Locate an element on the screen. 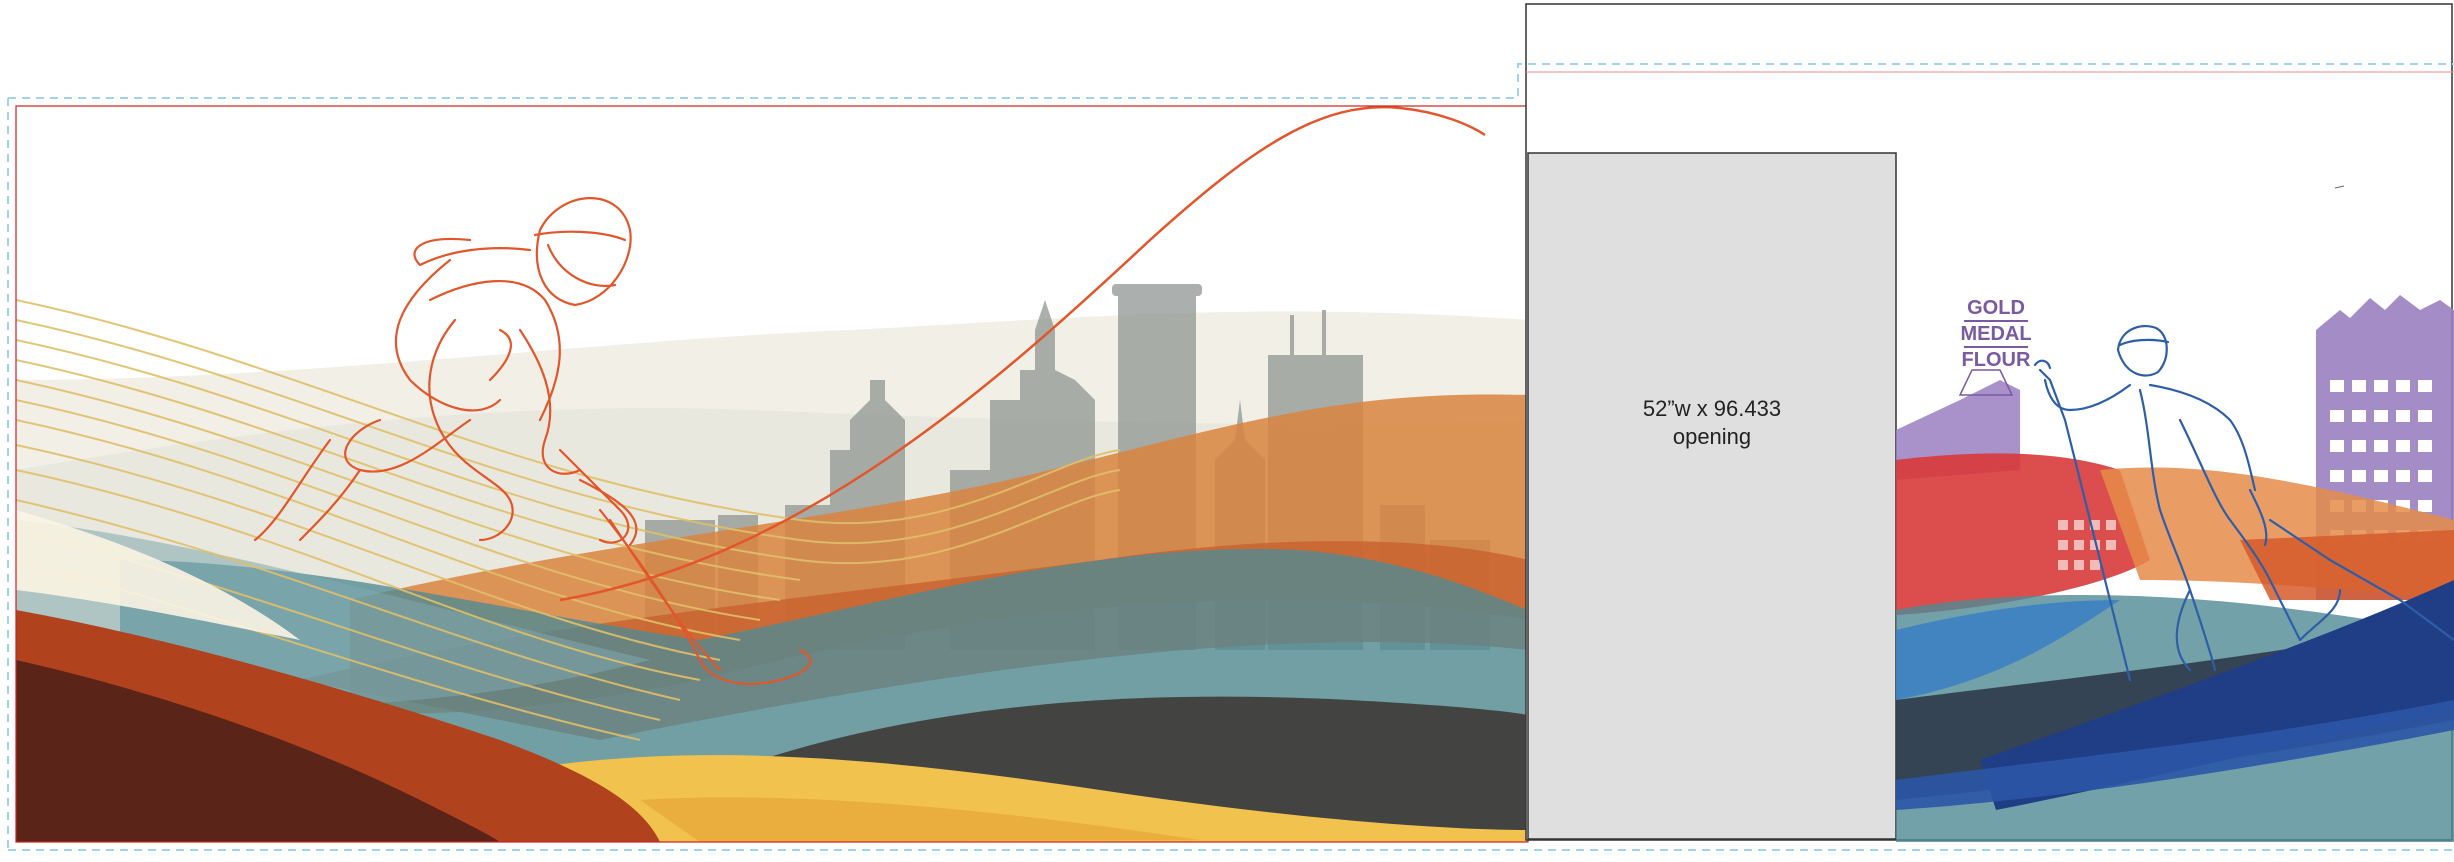  gold-medal-flour-sign: GOLD MEDAL FLOUR is located at coordinates (1996, 334).